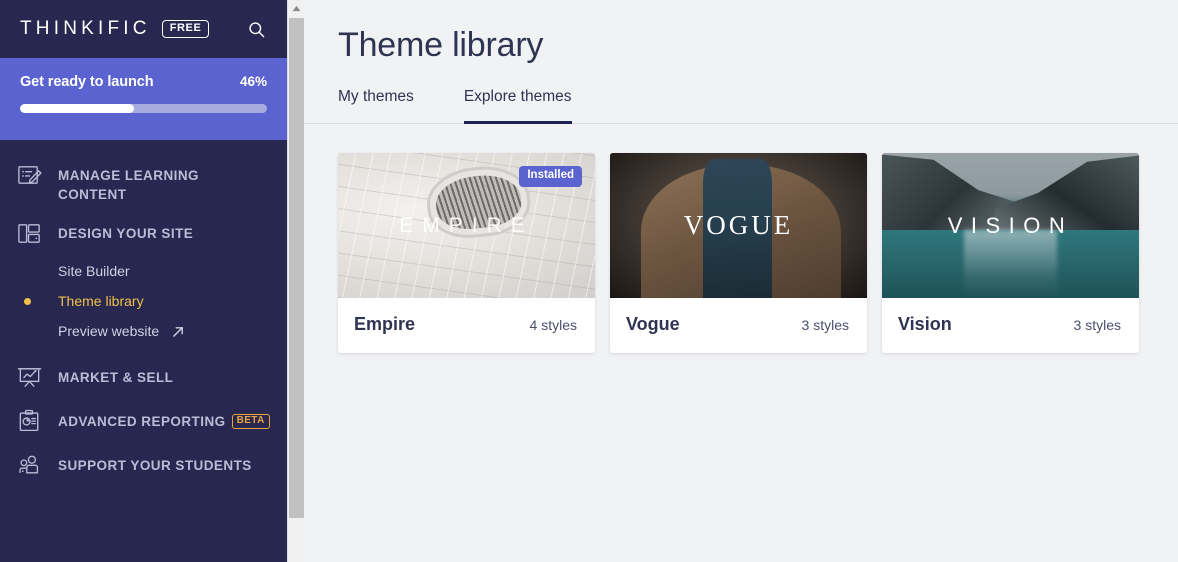 The image size is (1178, 562). Describe the element at coordinates (1010, 325) in the screenshot. I see `theme-card-footer: Vision 3 styles` at that location.